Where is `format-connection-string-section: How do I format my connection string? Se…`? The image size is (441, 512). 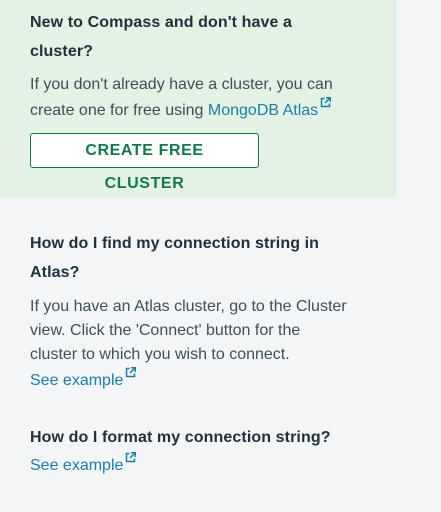 format-connection-string-section: How do I format my connection string? Se… is located at coordinates (200, 450).